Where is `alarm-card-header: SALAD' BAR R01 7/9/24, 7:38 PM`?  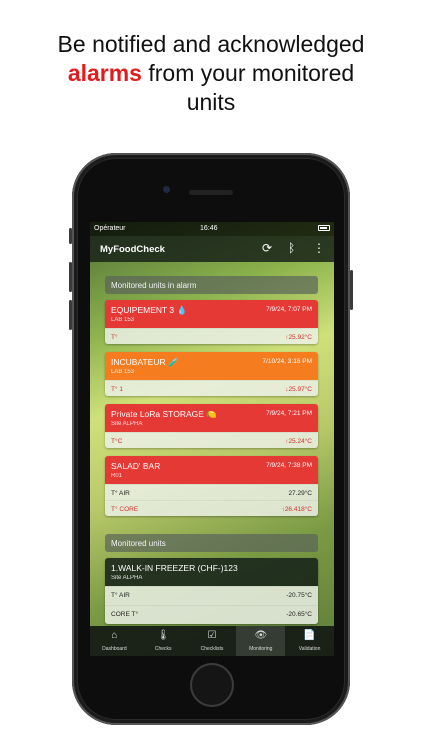
alarm-card-header: SALAD' BAR R01 7/9/24, 7:38 PM is located at coordinates (211, 470).